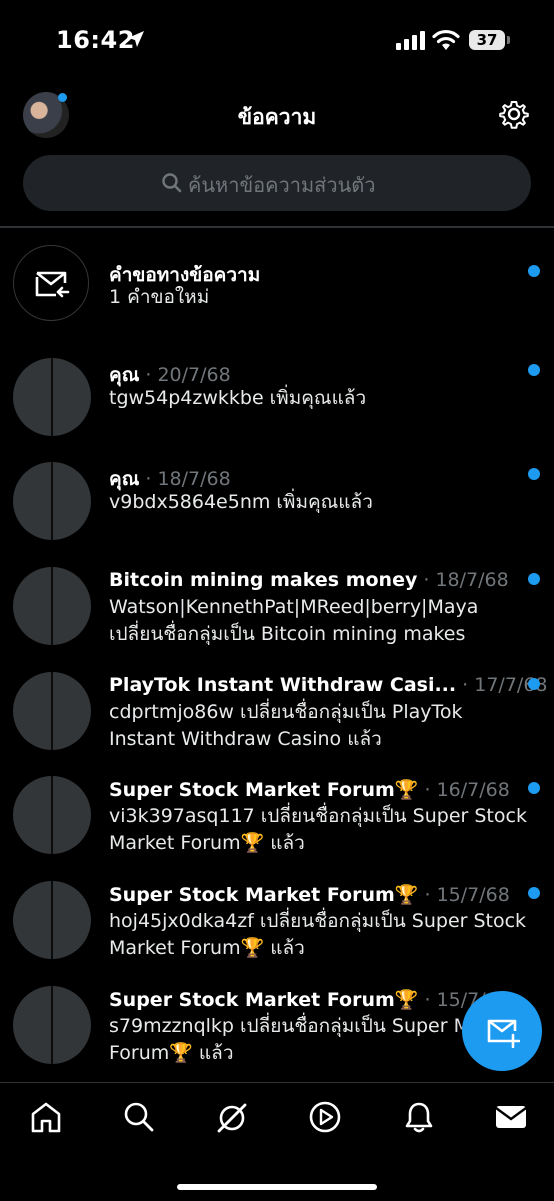 Image resolution: width=554 pixels, height=1201 pixels. I want to click on home-indicator, so click(277, 1187).